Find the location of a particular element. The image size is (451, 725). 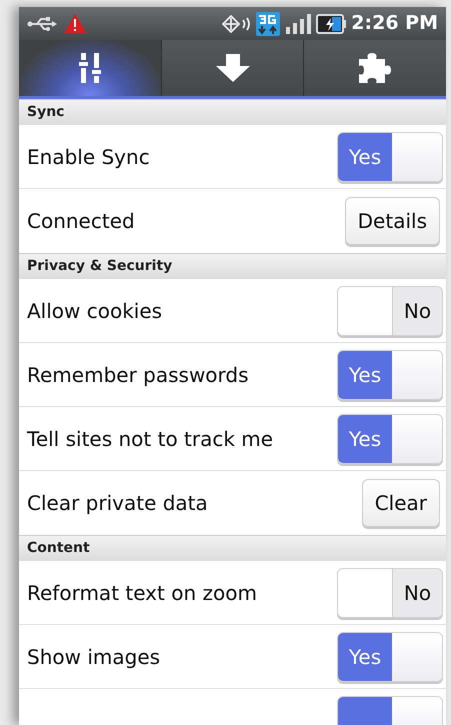

action-button: Details is located at coordinates (392, 221).